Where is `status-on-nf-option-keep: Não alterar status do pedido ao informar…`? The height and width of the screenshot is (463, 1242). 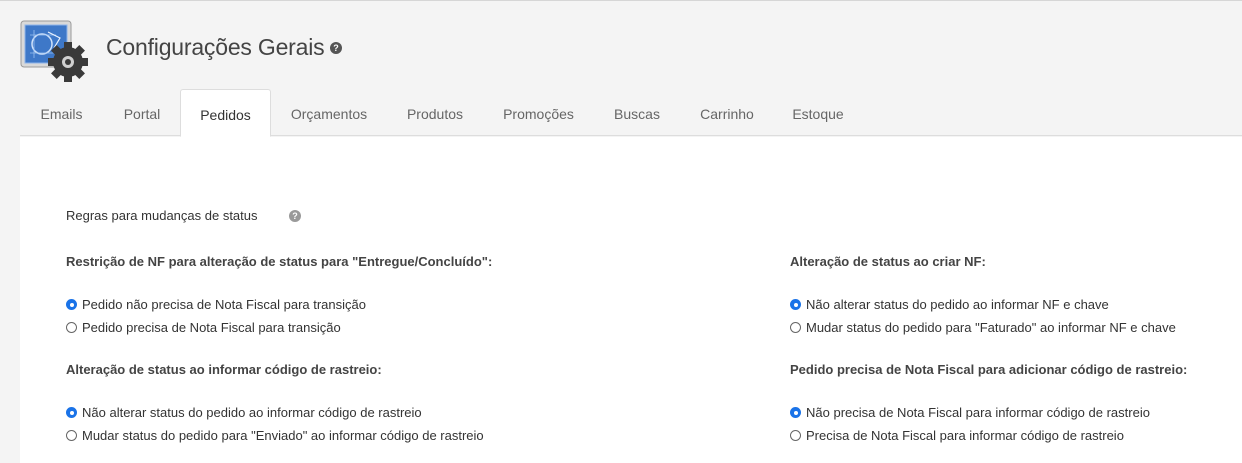 status-on-nf-option-keep: Não alterar status do pedido ao informar… is located at coordinates (949, 305).